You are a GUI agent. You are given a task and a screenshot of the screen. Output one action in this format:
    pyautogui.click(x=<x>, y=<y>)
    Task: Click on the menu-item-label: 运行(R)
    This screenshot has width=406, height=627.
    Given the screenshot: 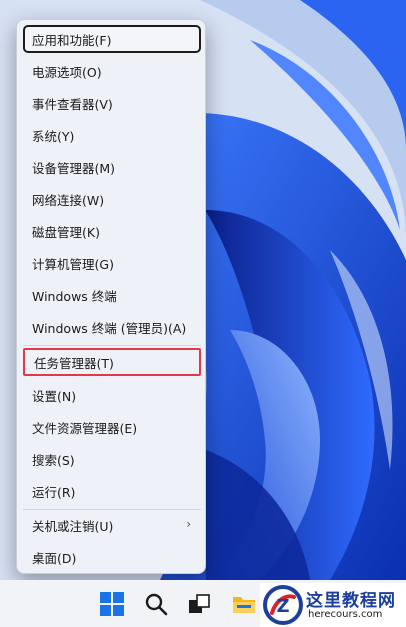 What is the action you would take?
    pyautogui.click(x=54, y=492)
    